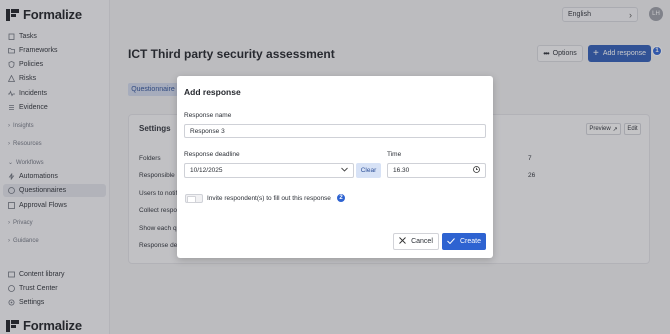 The height and width of the screenshot is (334, 670). I want to click on close-icon, so click(402, 241).